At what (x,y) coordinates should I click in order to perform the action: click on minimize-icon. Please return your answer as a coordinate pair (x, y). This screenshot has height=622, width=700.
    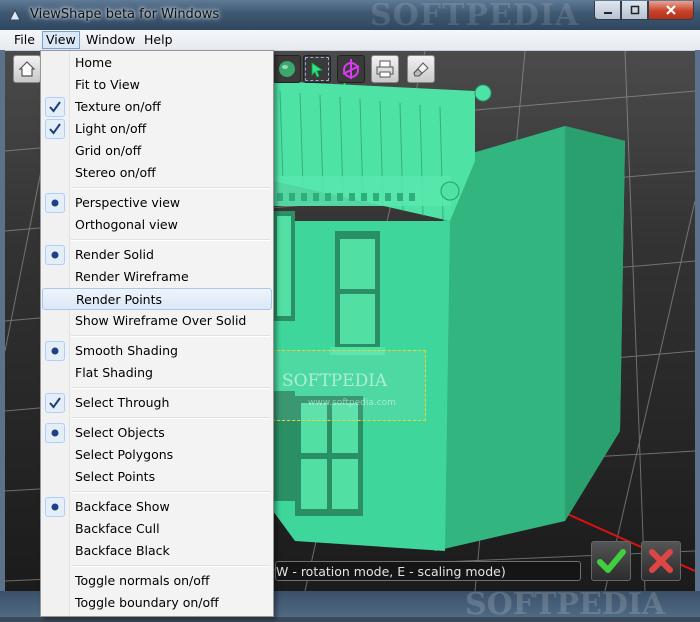
    Looking at the image, I should click on (607, 13).